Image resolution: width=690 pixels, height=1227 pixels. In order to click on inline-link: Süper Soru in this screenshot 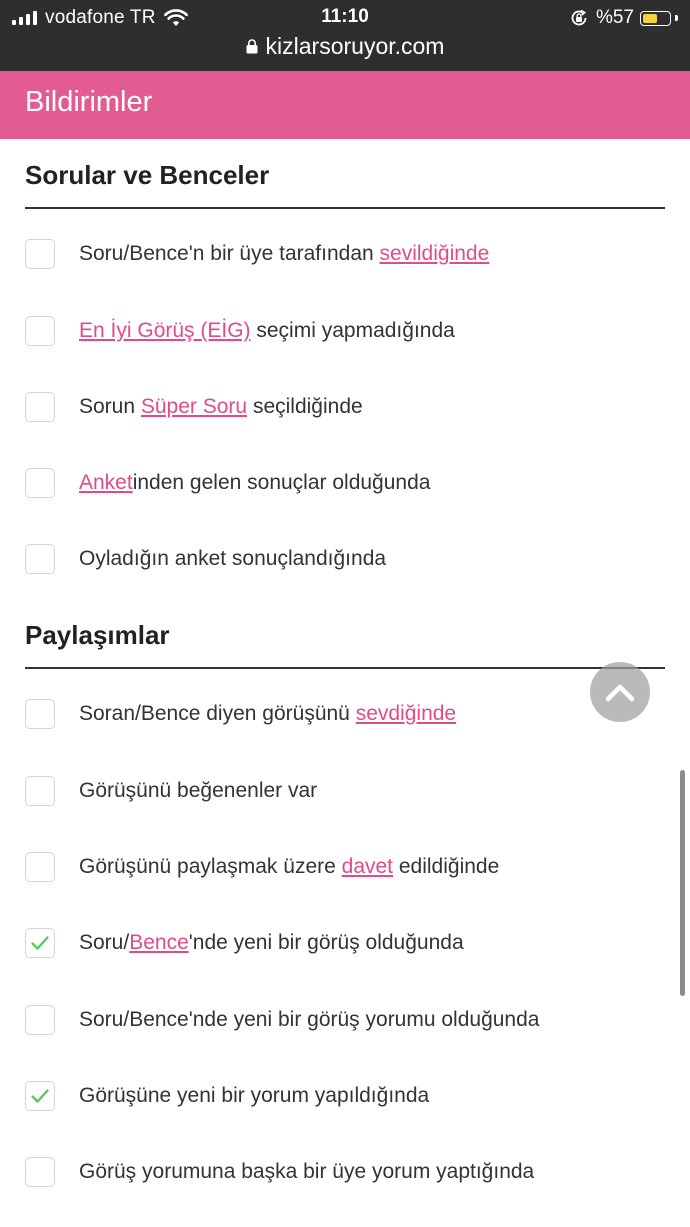, I will do `click(194, 406)`.